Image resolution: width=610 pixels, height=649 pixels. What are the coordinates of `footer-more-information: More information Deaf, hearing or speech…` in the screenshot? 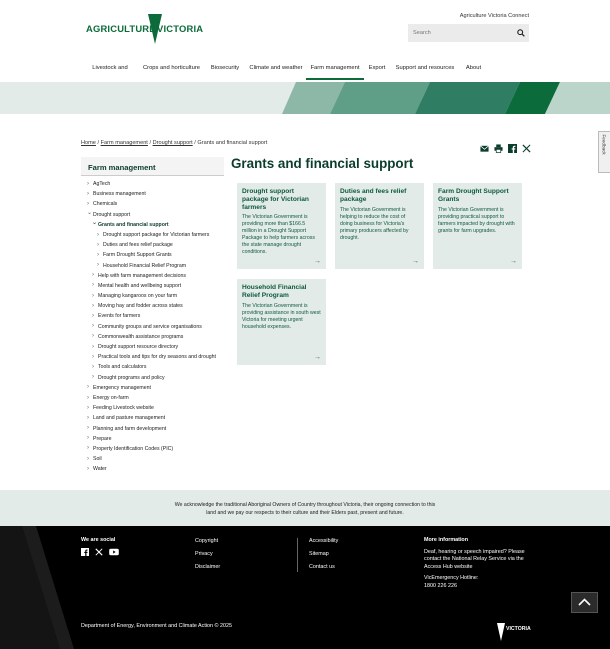 It's located at (479, 564).